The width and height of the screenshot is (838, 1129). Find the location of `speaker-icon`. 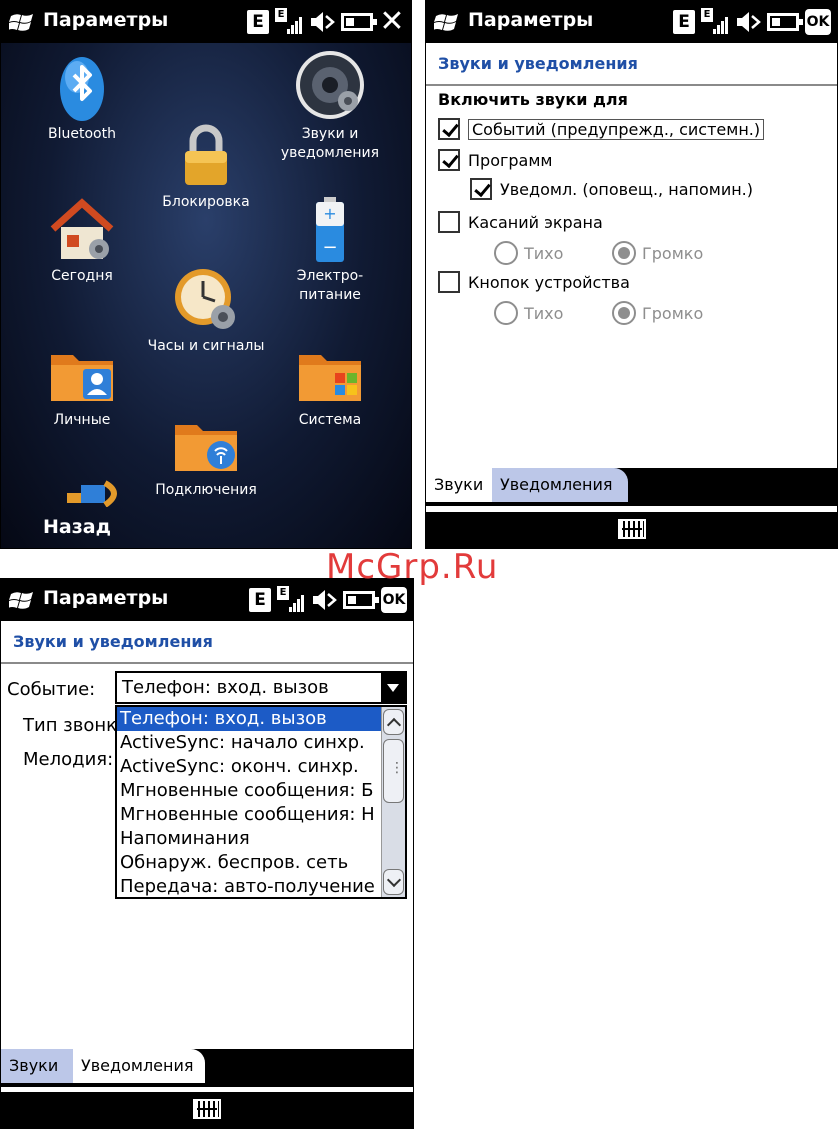

speaker-icon is located at coordinates (330, 85).